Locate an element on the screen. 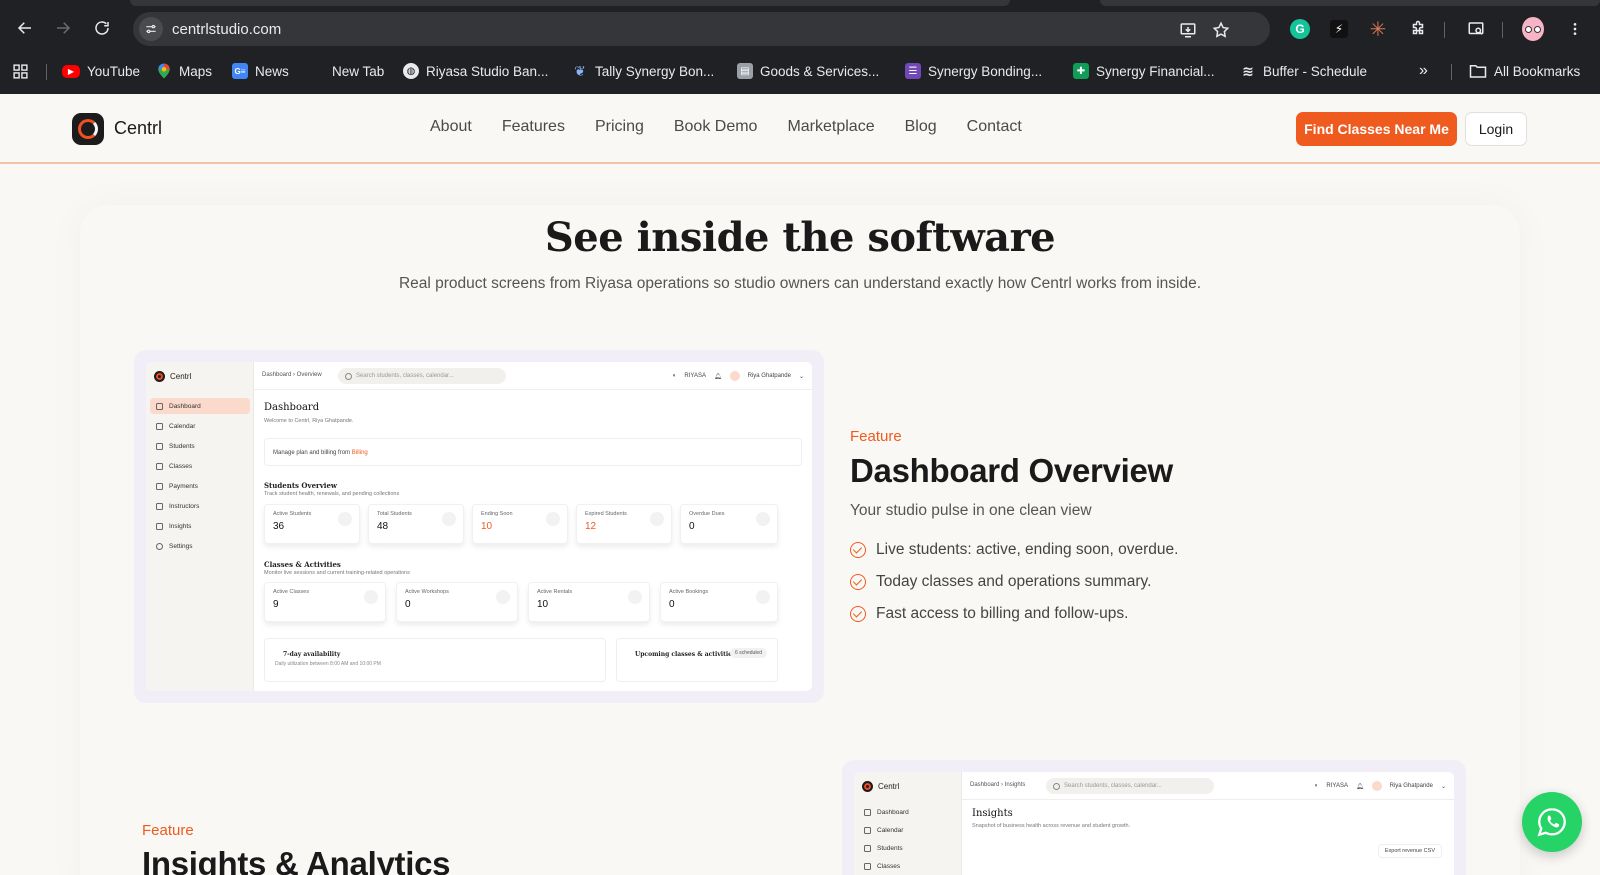 This screenshot has width=1600, height=875. nav-contact: Contact is located at coordinates (994, 127).